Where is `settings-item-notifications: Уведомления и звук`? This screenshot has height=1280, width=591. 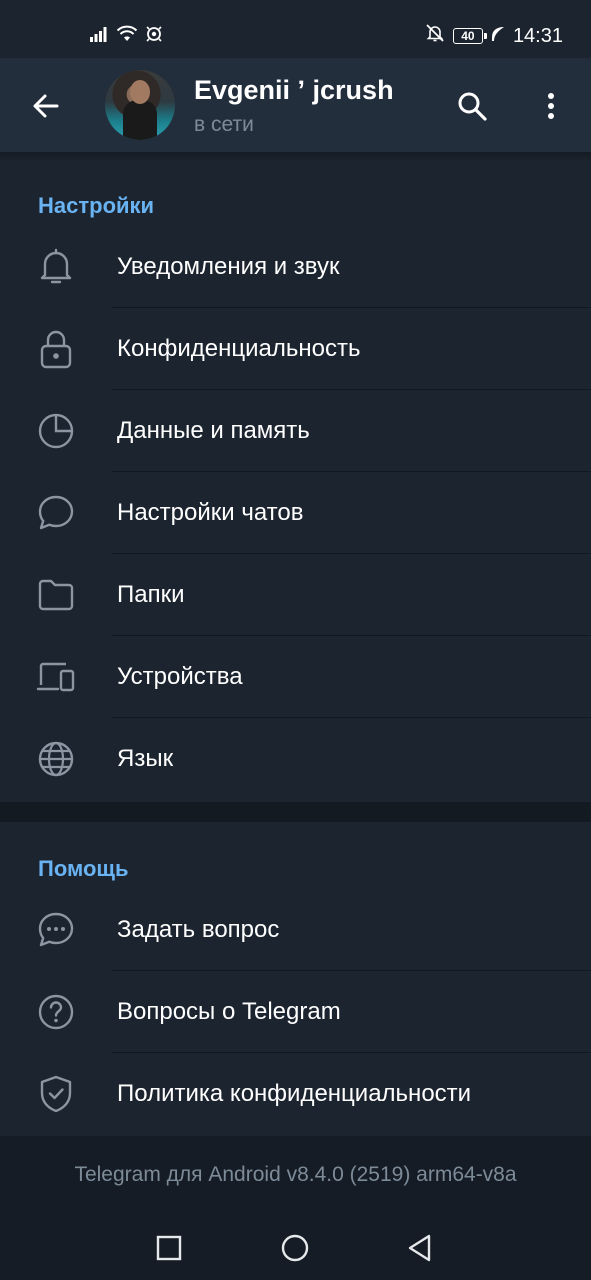 settings-item-notifications: Уведомления и звук is located at coordinates (295, 267).